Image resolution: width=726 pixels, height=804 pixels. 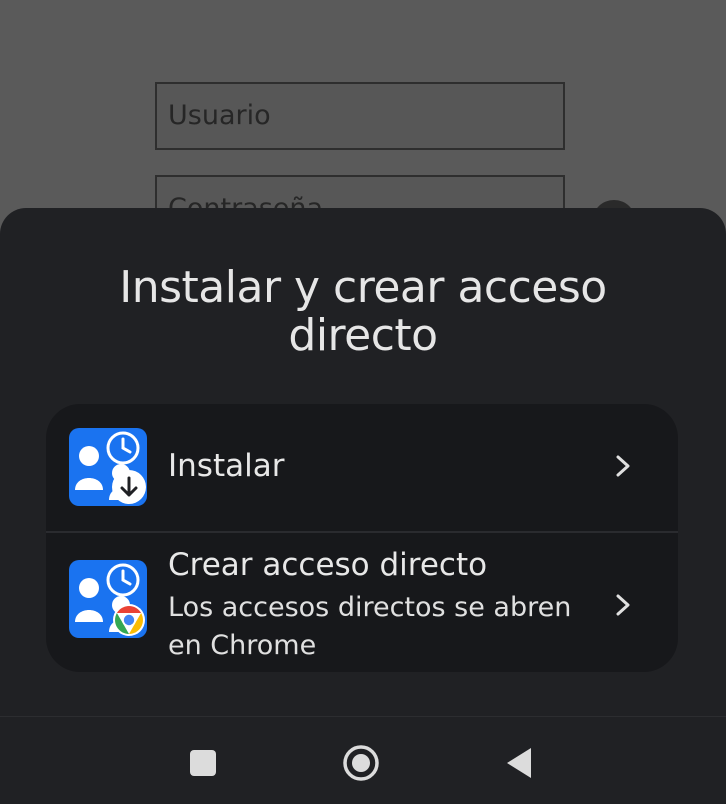 I want to click on sheet-title: Instalar y crear acceso directo, so click(x=363, y=311).